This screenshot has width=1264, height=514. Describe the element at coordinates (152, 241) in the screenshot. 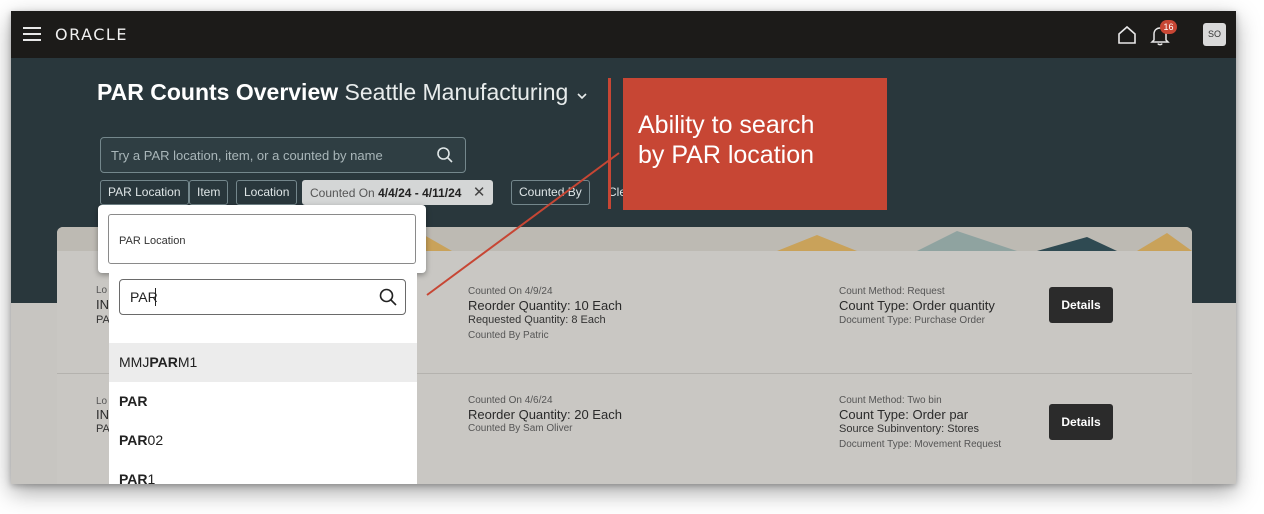

I see `par-location-field-label: PAR Location` at that location.